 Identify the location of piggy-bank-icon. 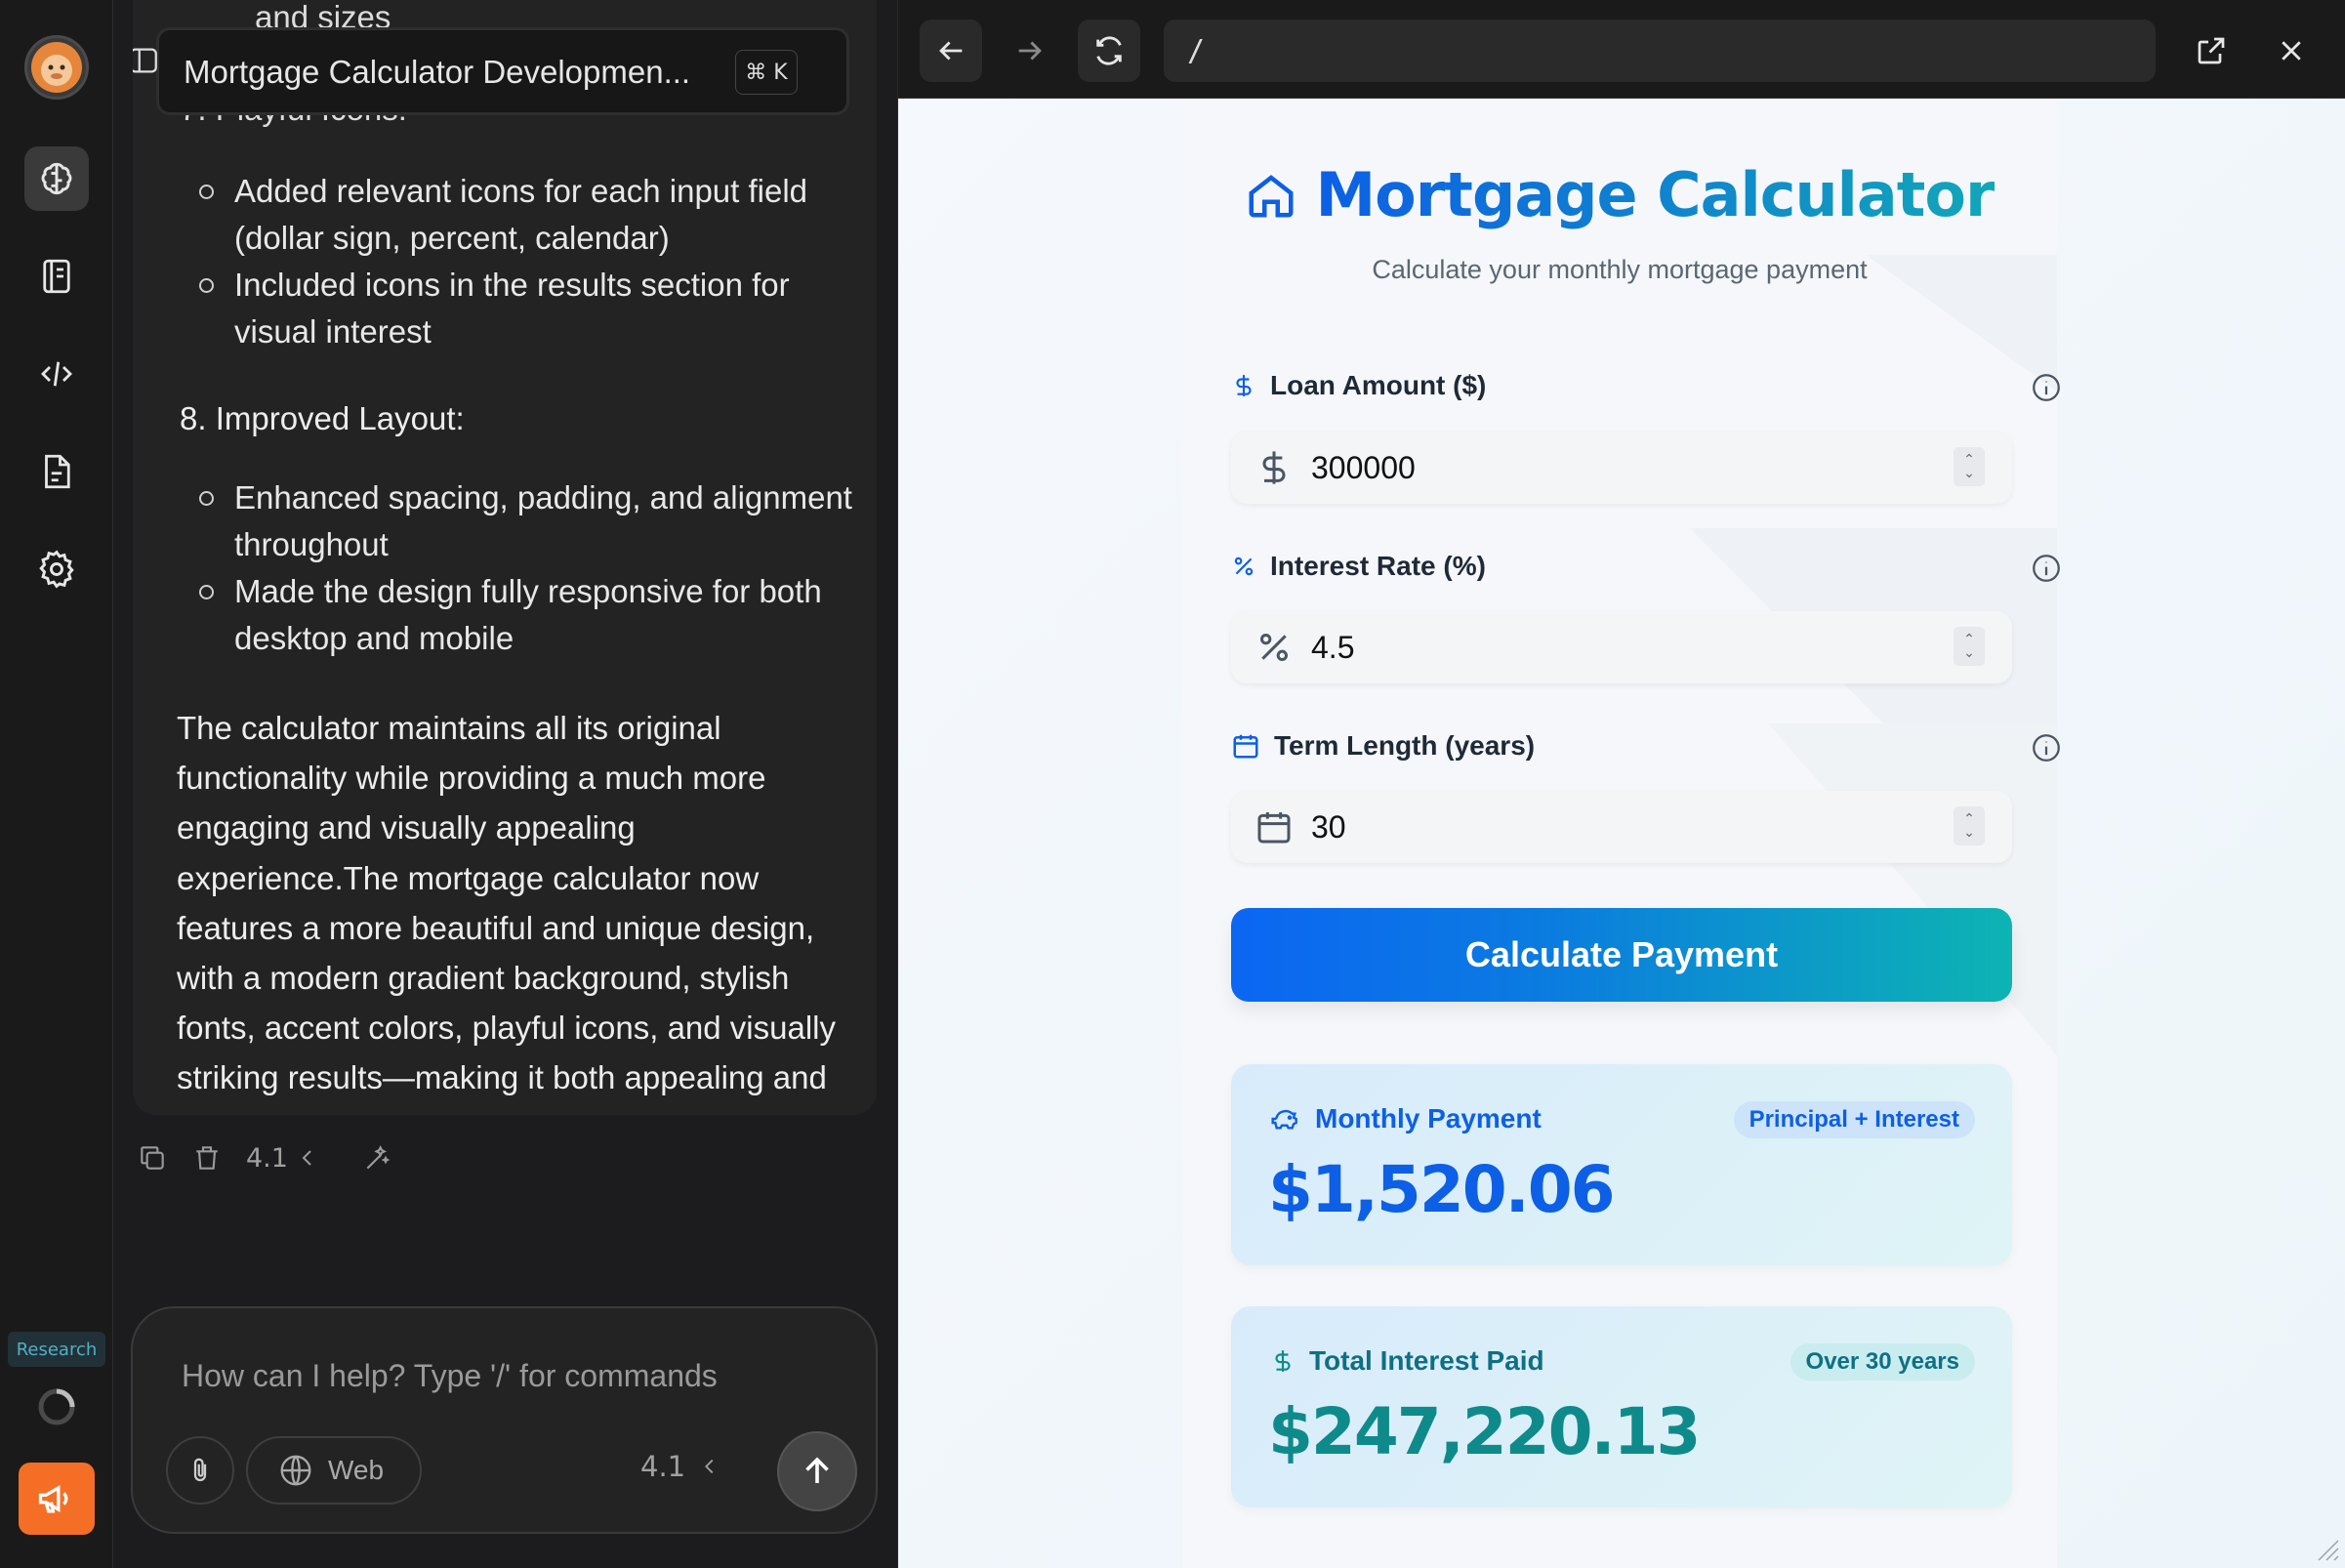
(1284, 1119).